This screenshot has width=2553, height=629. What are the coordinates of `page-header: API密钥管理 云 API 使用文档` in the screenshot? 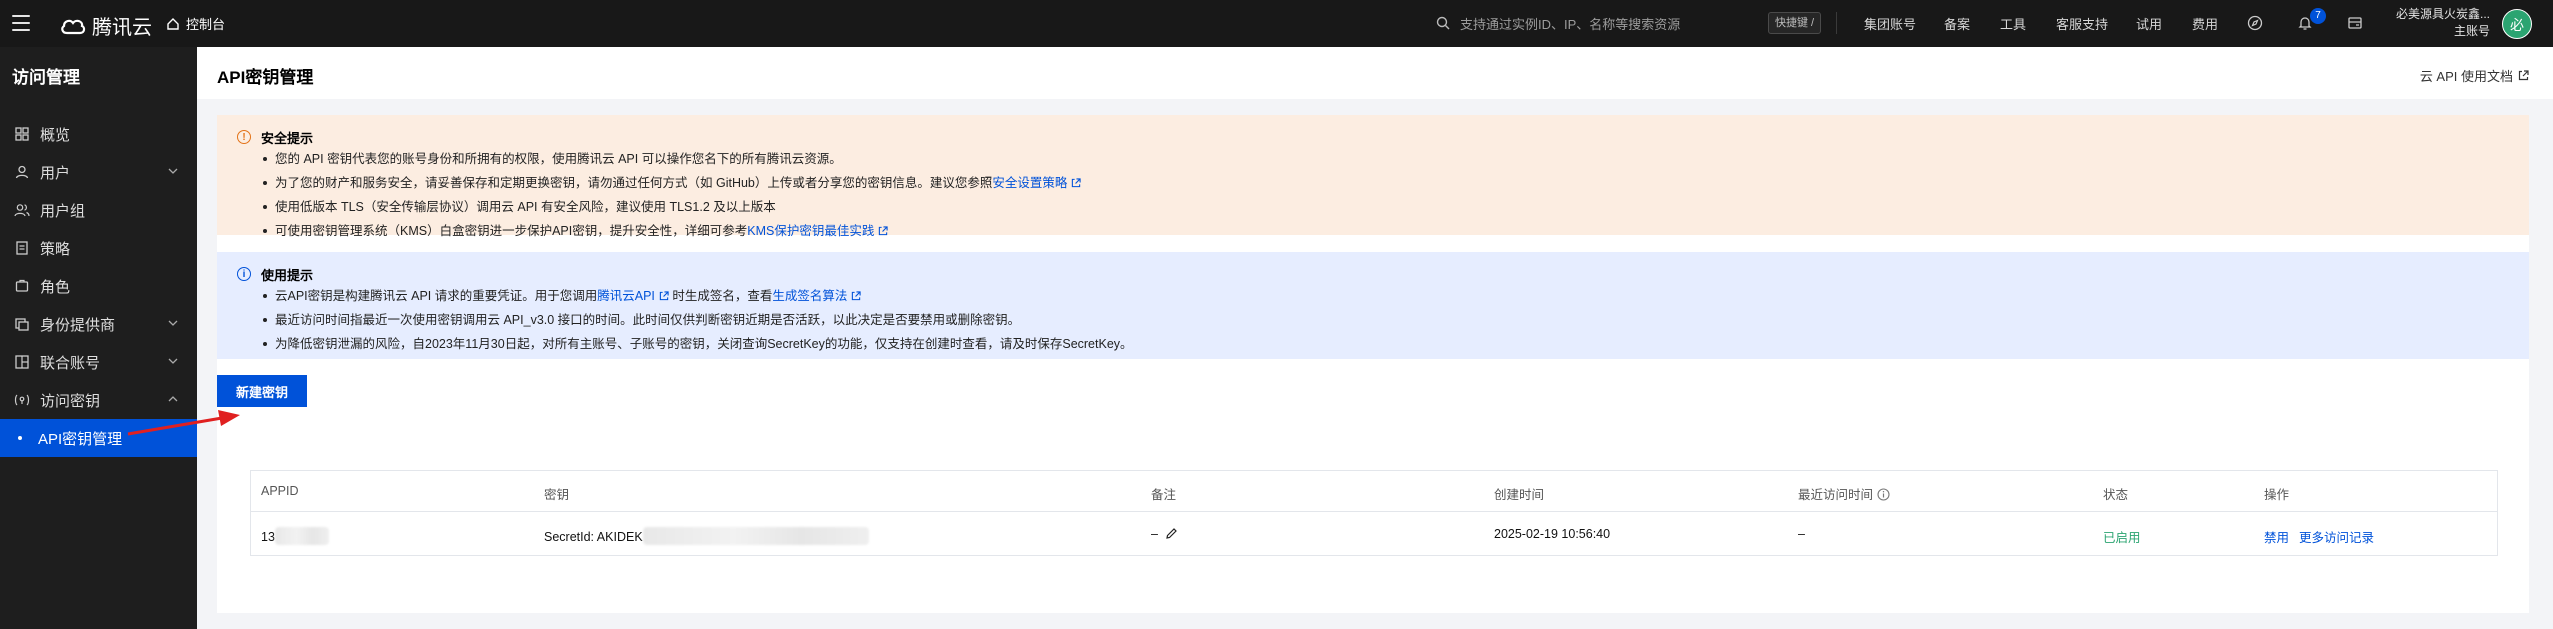 It's located at (1375, 73).